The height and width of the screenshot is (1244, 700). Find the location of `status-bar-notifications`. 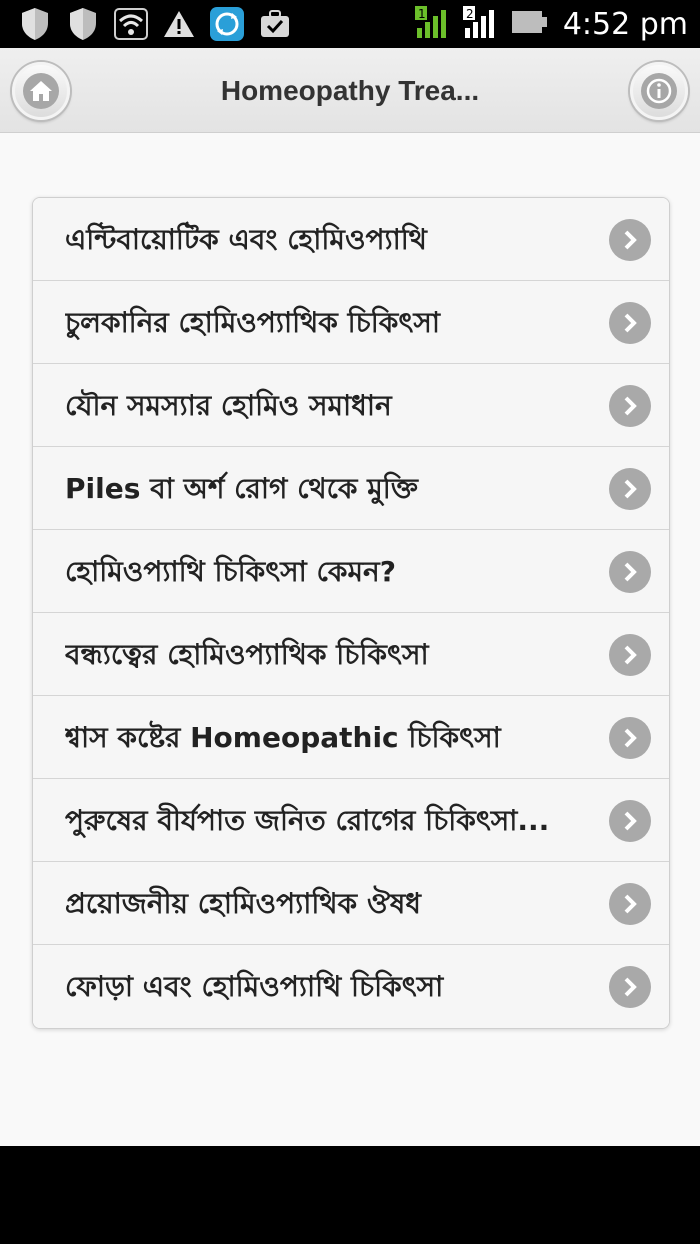

status-bar-notifications is located at coordinates (155, 24).